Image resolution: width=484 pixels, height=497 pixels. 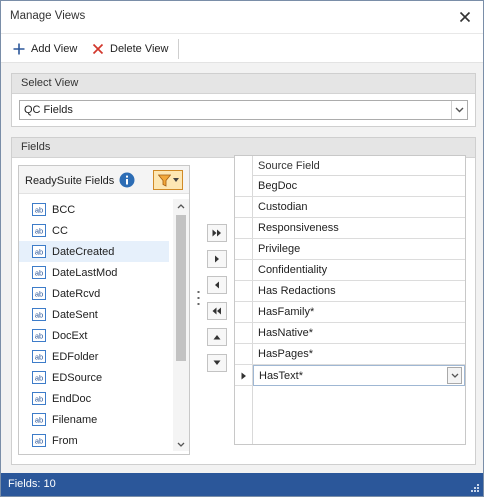 What do you see at coordinates (465, 17) in the screenshot?
I see `close-button` at bounding box center [465, 17].